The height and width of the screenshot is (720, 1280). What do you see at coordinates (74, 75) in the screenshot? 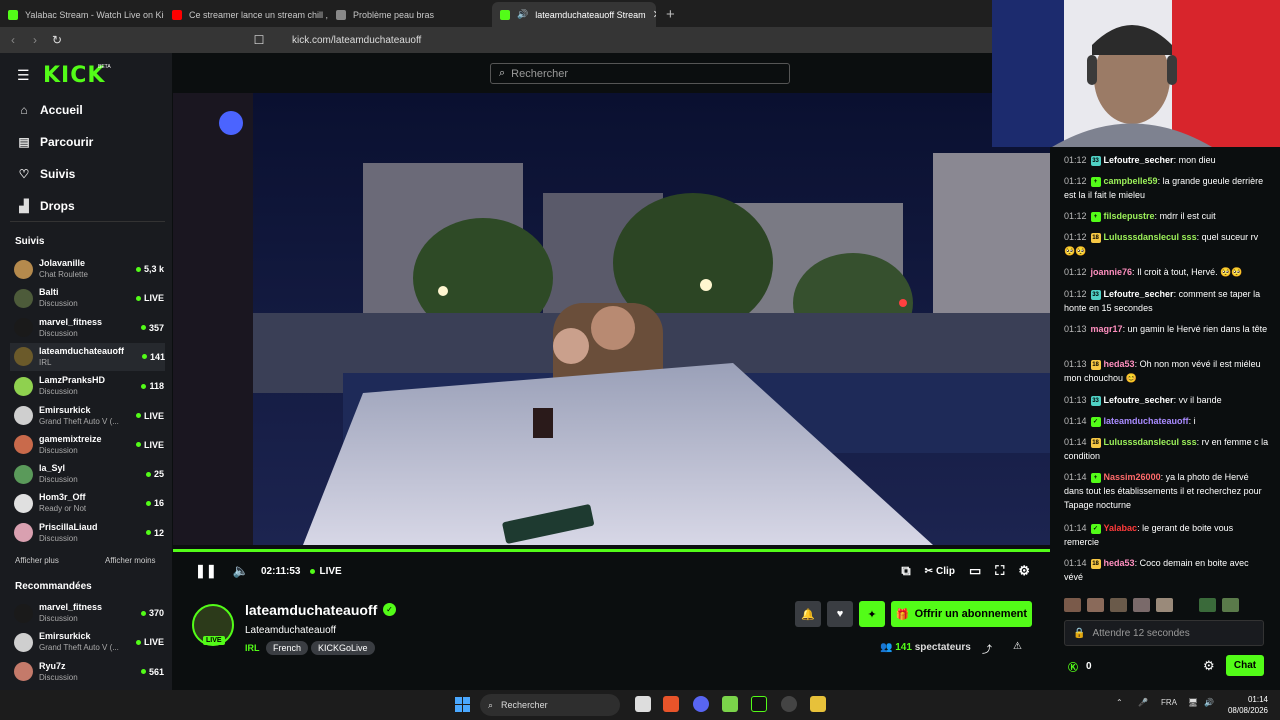
I see `kick-logo: KICK` at bounding box center [74, 75].